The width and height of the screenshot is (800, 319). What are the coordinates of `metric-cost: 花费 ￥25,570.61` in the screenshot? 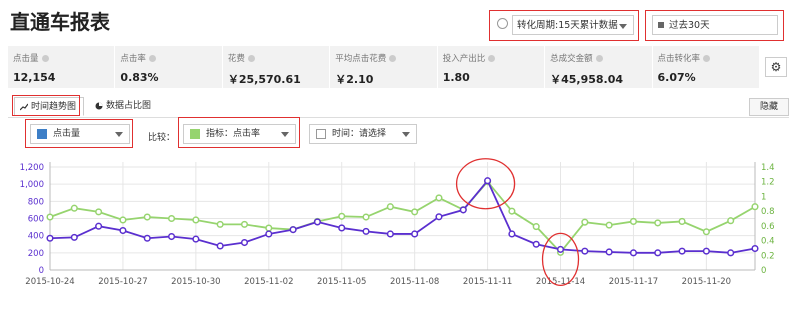 It's located at (277, 67).